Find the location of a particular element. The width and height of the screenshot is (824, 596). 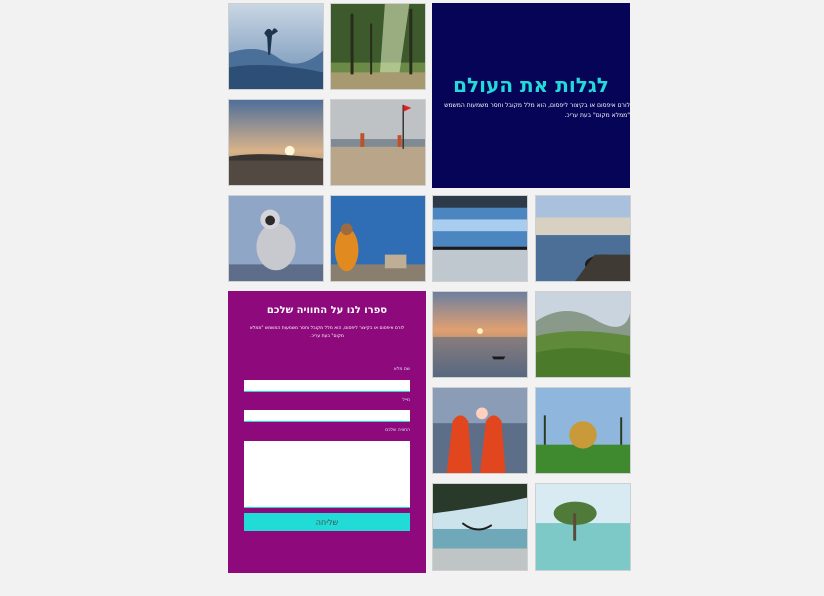

hero-title: לגלות את העולם is located at coordinates (531, 85).